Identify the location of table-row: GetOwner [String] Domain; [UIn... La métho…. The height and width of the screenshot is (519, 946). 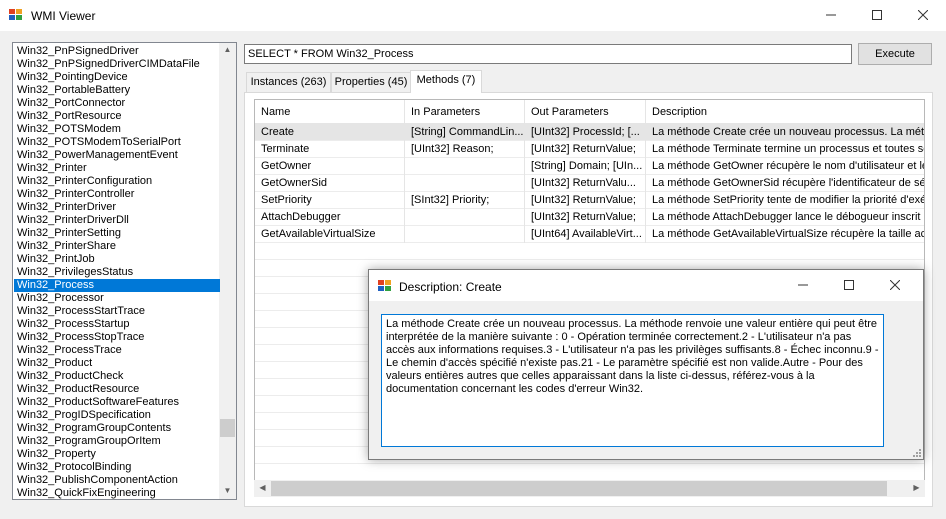
(589, 166).